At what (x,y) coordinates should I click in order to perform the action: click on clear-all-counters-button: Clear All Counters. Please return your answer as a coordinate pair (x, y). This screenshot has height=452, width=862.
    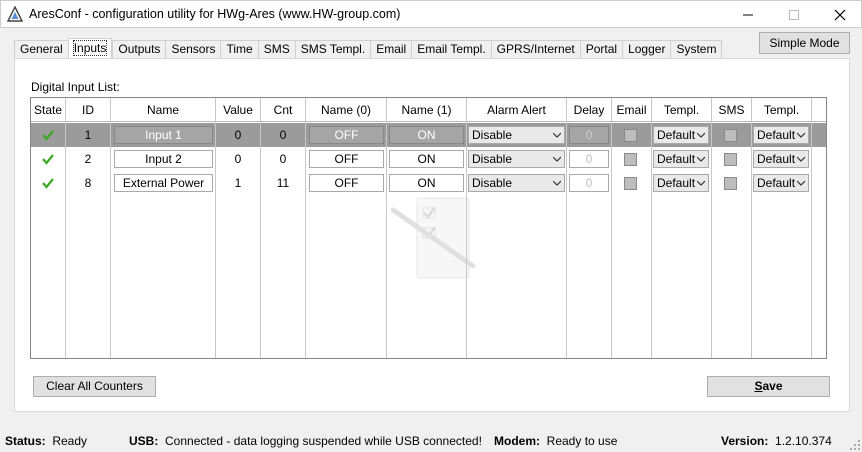
    Looking at the image, I should click on (94, 386).